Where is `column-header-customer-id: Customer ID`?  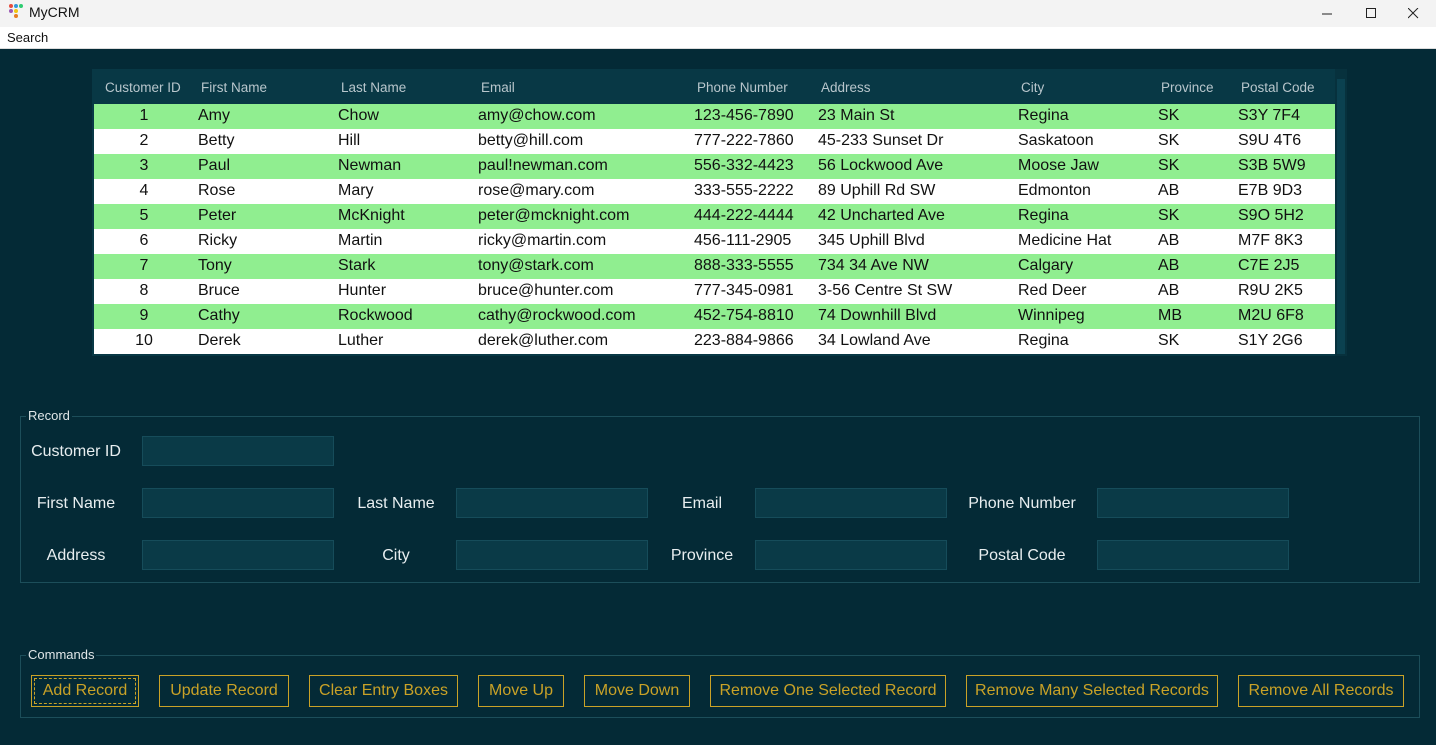
column-header-customer-id: Customer ID is located at coordinates (143, 87).